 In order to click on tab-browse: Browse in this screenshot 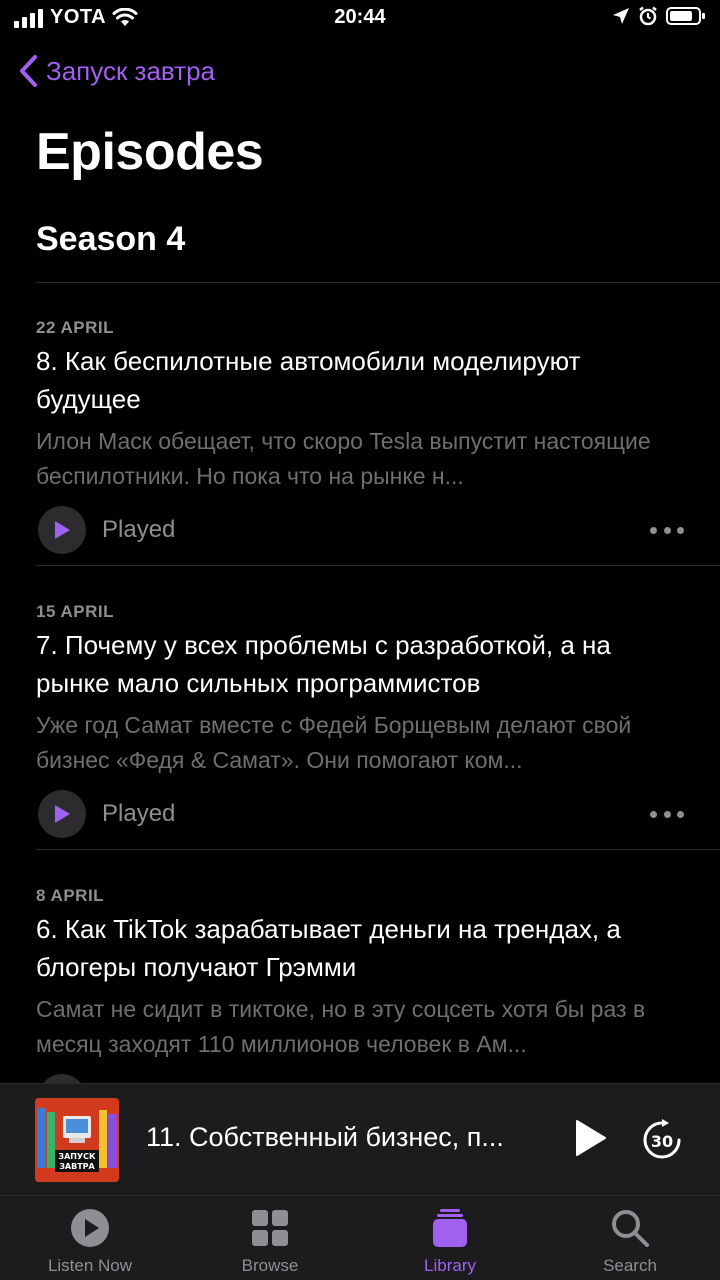, I will do `click(270, 1238)`.